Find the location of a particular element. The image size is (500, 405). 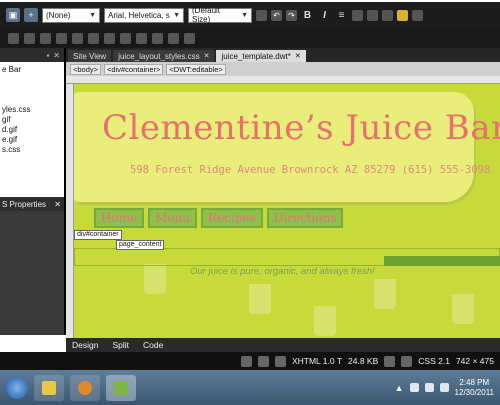

insert-script-icon is located at coordinates (189, 38).